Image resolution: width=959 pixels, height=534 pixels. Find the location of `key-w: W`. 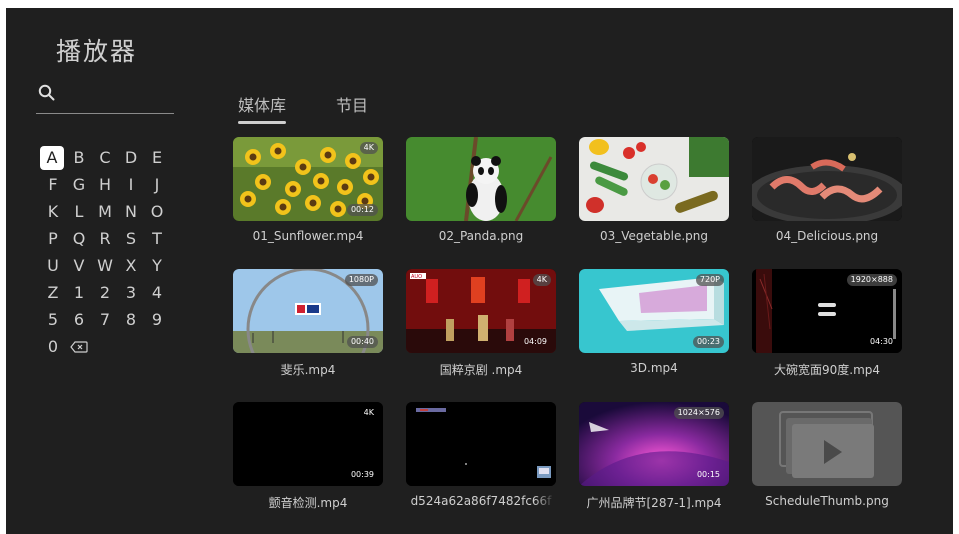

key-w: W is located at coordinates (105, 266).